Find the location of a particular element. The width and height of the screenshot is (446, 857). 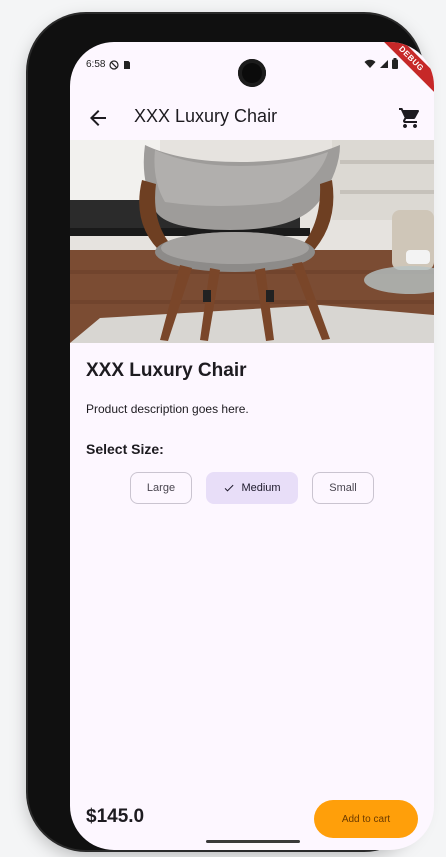

status-time: 6:58 is located at coordinates (96, 64).